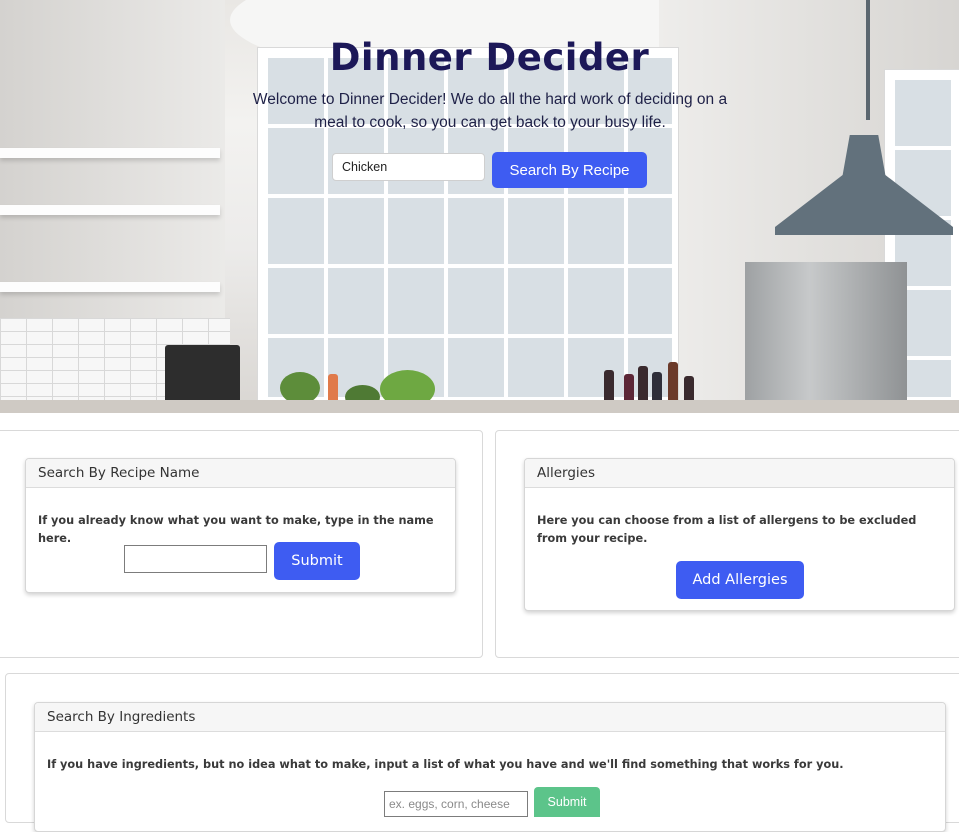 The image size is (959, 832). Describe the element at coordinates (195, 559) in the screenshot. I see `recipe-name-input` at that location.